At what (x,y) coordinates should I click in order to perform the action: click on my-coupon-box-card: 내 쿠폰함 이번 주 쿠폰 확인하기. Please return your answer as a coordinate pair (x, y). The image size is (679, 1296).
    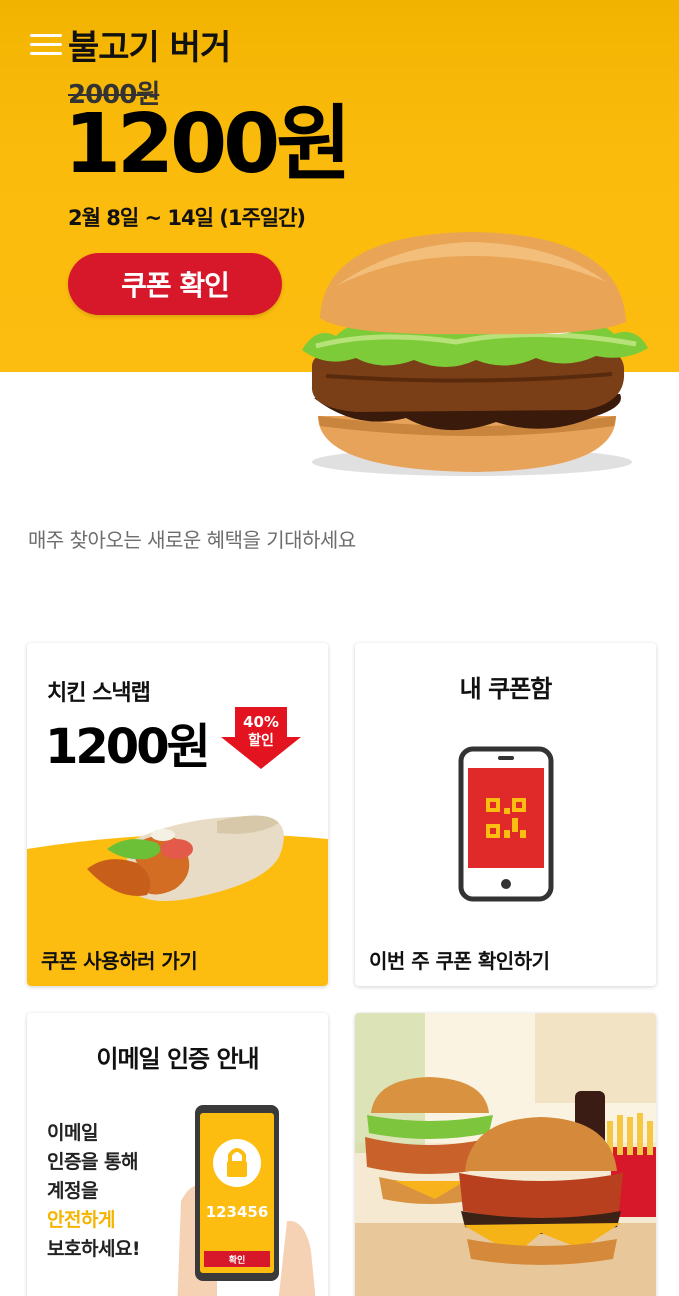
    Looking at the image, I should click on (505, 814).